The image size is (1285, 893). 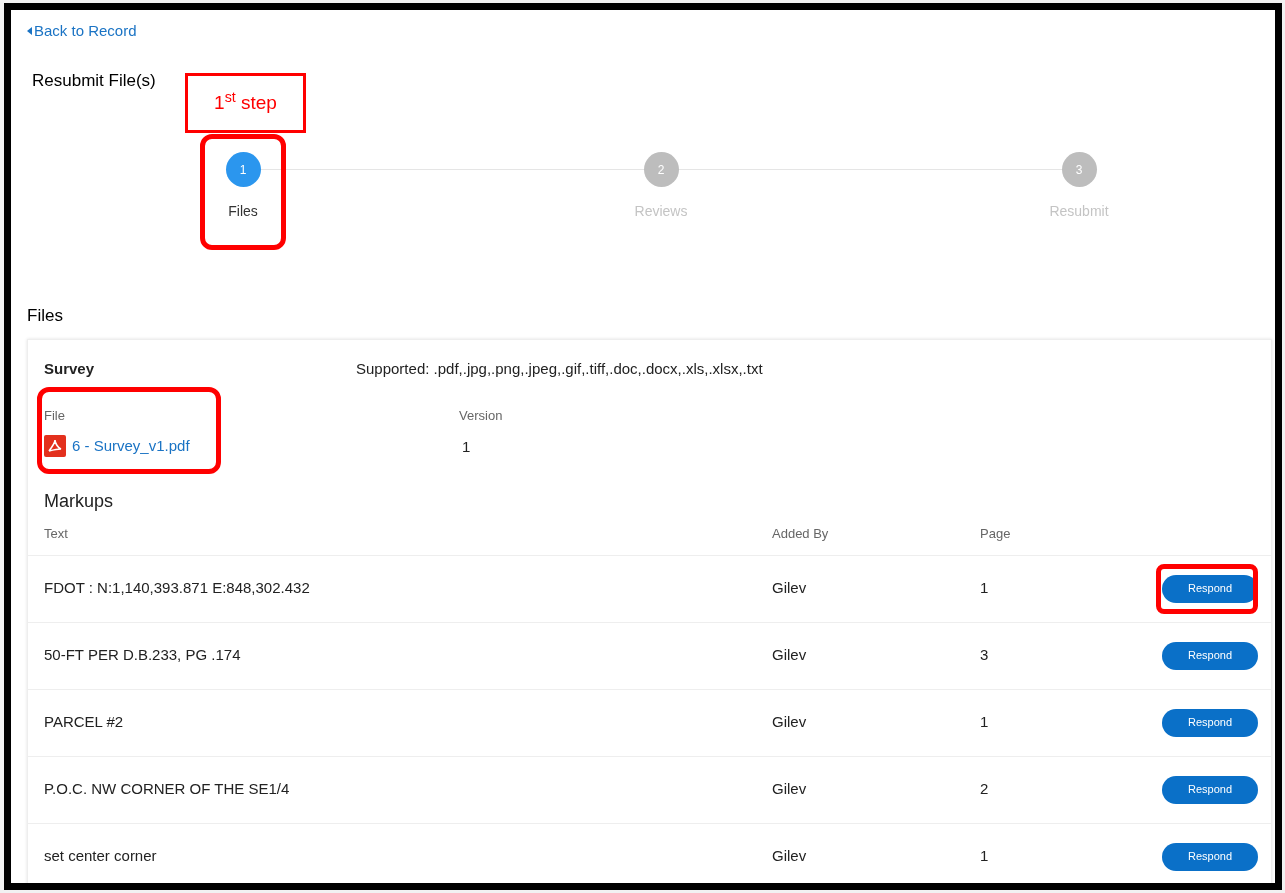 What do you see at coordinates (661, 211) in the screenshot?
I see `step-label: Reviews` at bounding box center [661, 211].